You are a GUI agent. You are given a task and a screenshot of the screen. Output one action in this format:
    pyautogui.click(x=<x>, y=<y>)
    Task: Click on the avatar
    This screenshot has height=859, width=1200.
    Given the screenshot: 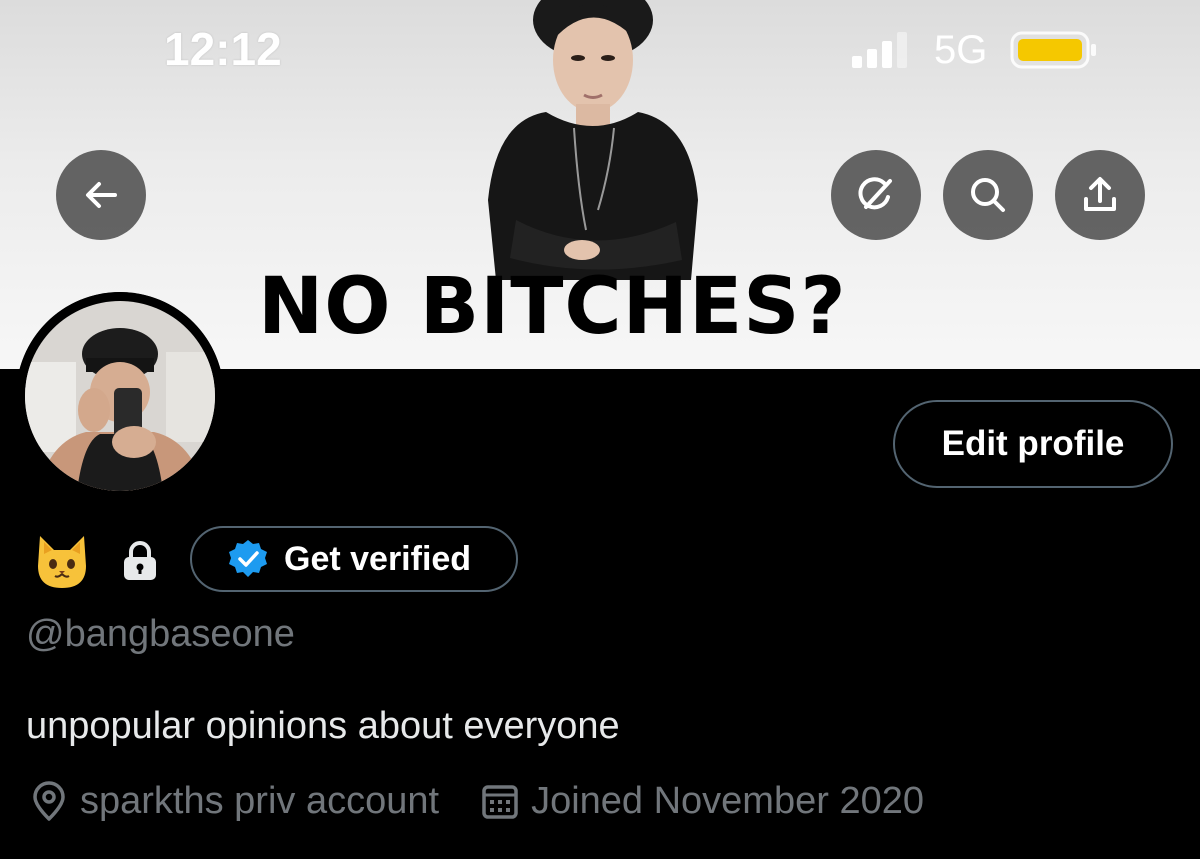 What is the action you would take?
    pyautogui.click(x=120, y=396)
    